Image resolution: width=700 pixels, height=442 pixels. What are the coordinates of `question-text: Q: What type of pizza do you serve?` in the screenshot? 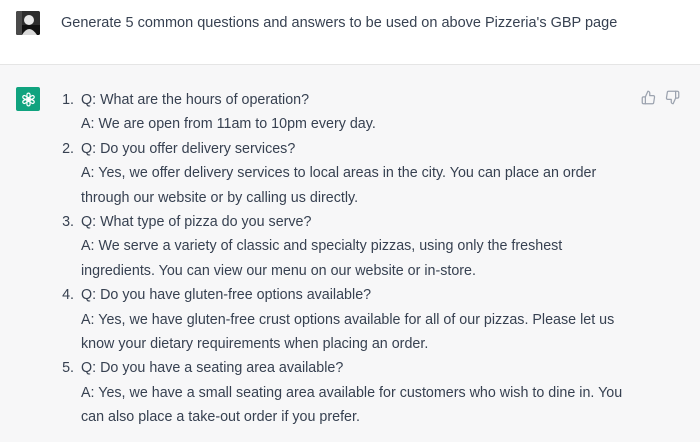 It's located at (196, 222).